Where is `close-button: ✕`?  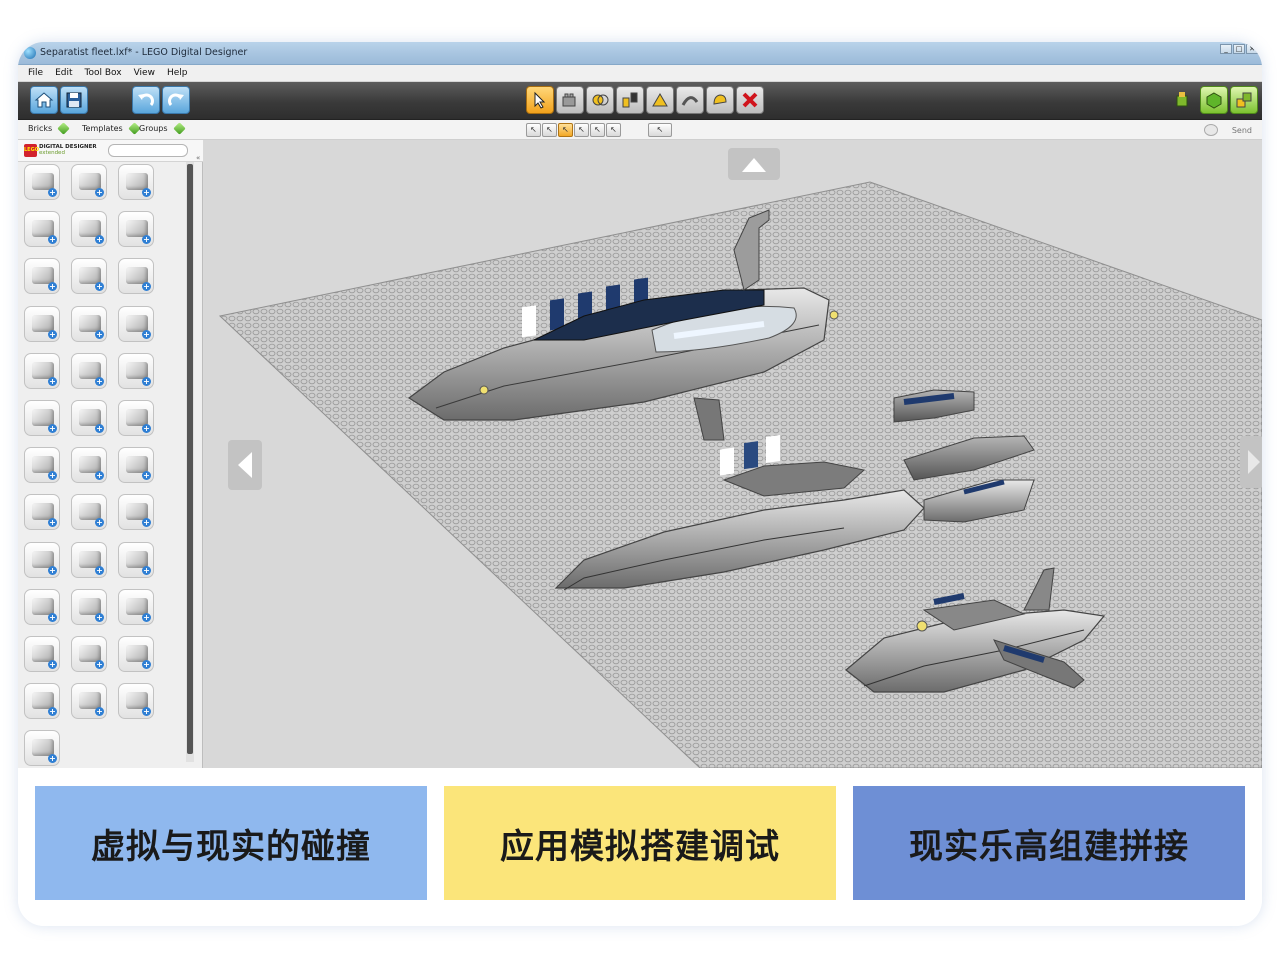 close-button: ✕ is located at coordinates (1252, 49).